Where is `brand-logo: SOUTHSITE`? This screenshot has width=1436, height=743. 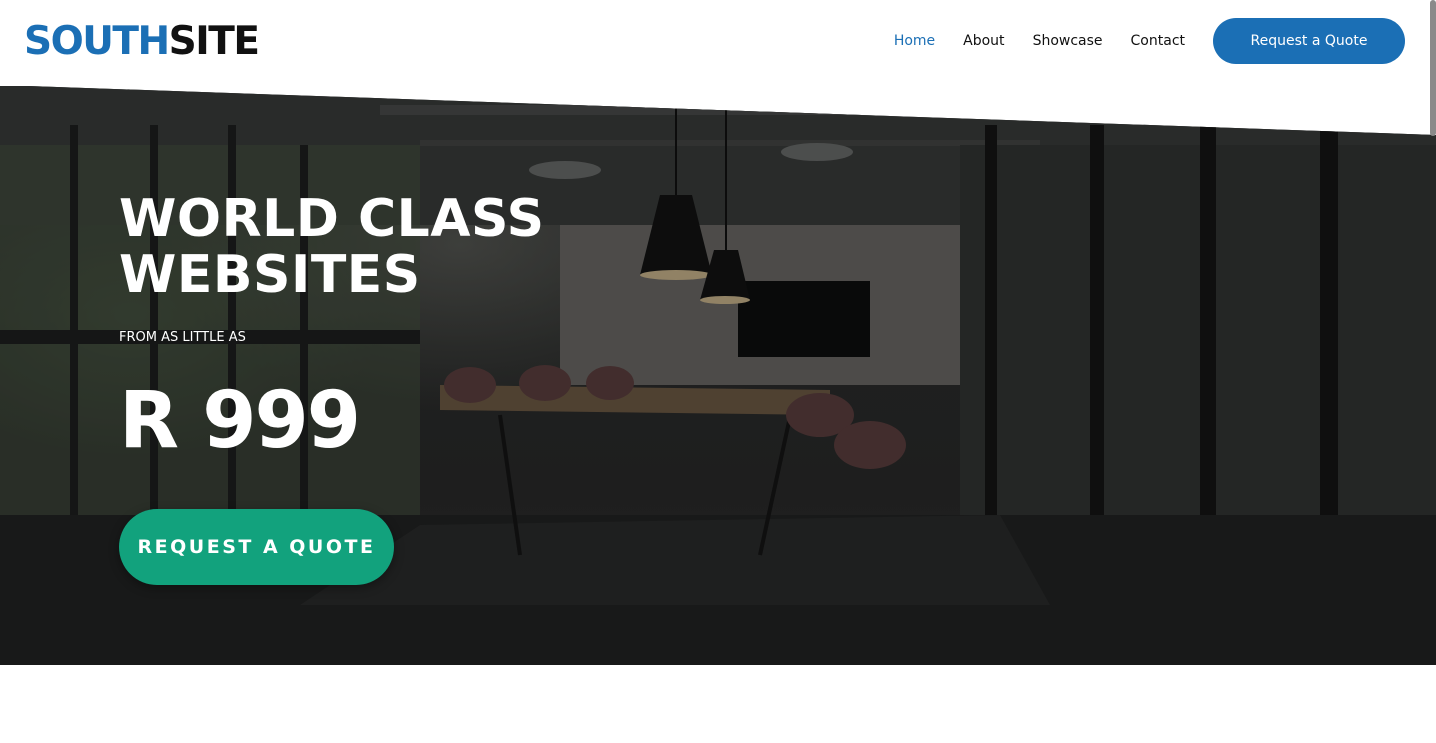
brand-logo: SOUTHSITE is located at coordinates (142, 41).